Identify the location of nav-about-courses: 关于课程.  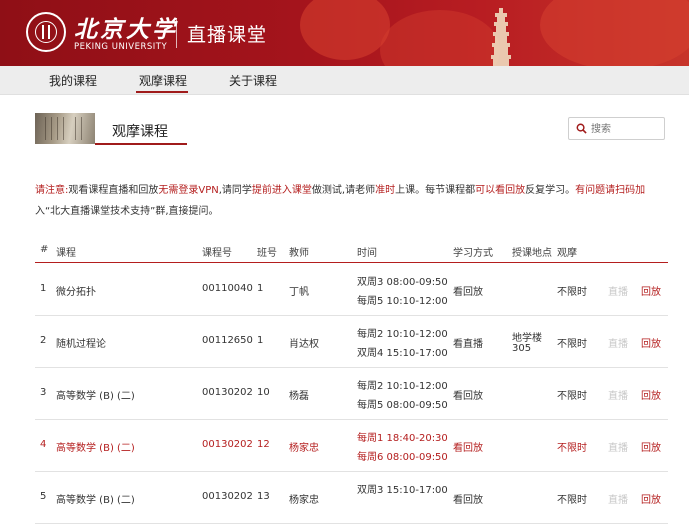
(253, 80).